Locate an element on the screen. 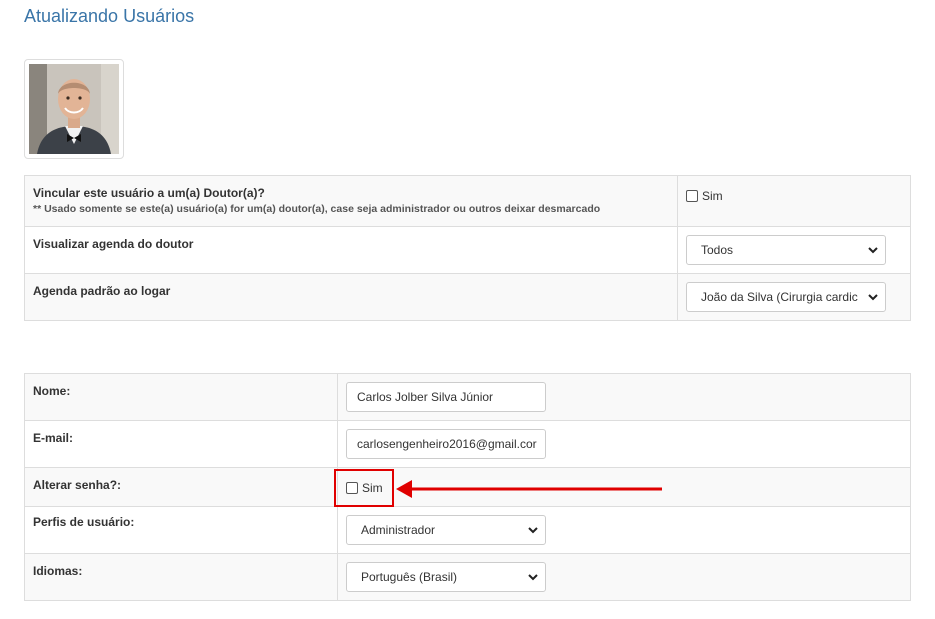 This screenshot has width=935, height=619. default-agenda-control-cell: João da Silva (Cirurgia cardic is located at coordinates (794, 297).